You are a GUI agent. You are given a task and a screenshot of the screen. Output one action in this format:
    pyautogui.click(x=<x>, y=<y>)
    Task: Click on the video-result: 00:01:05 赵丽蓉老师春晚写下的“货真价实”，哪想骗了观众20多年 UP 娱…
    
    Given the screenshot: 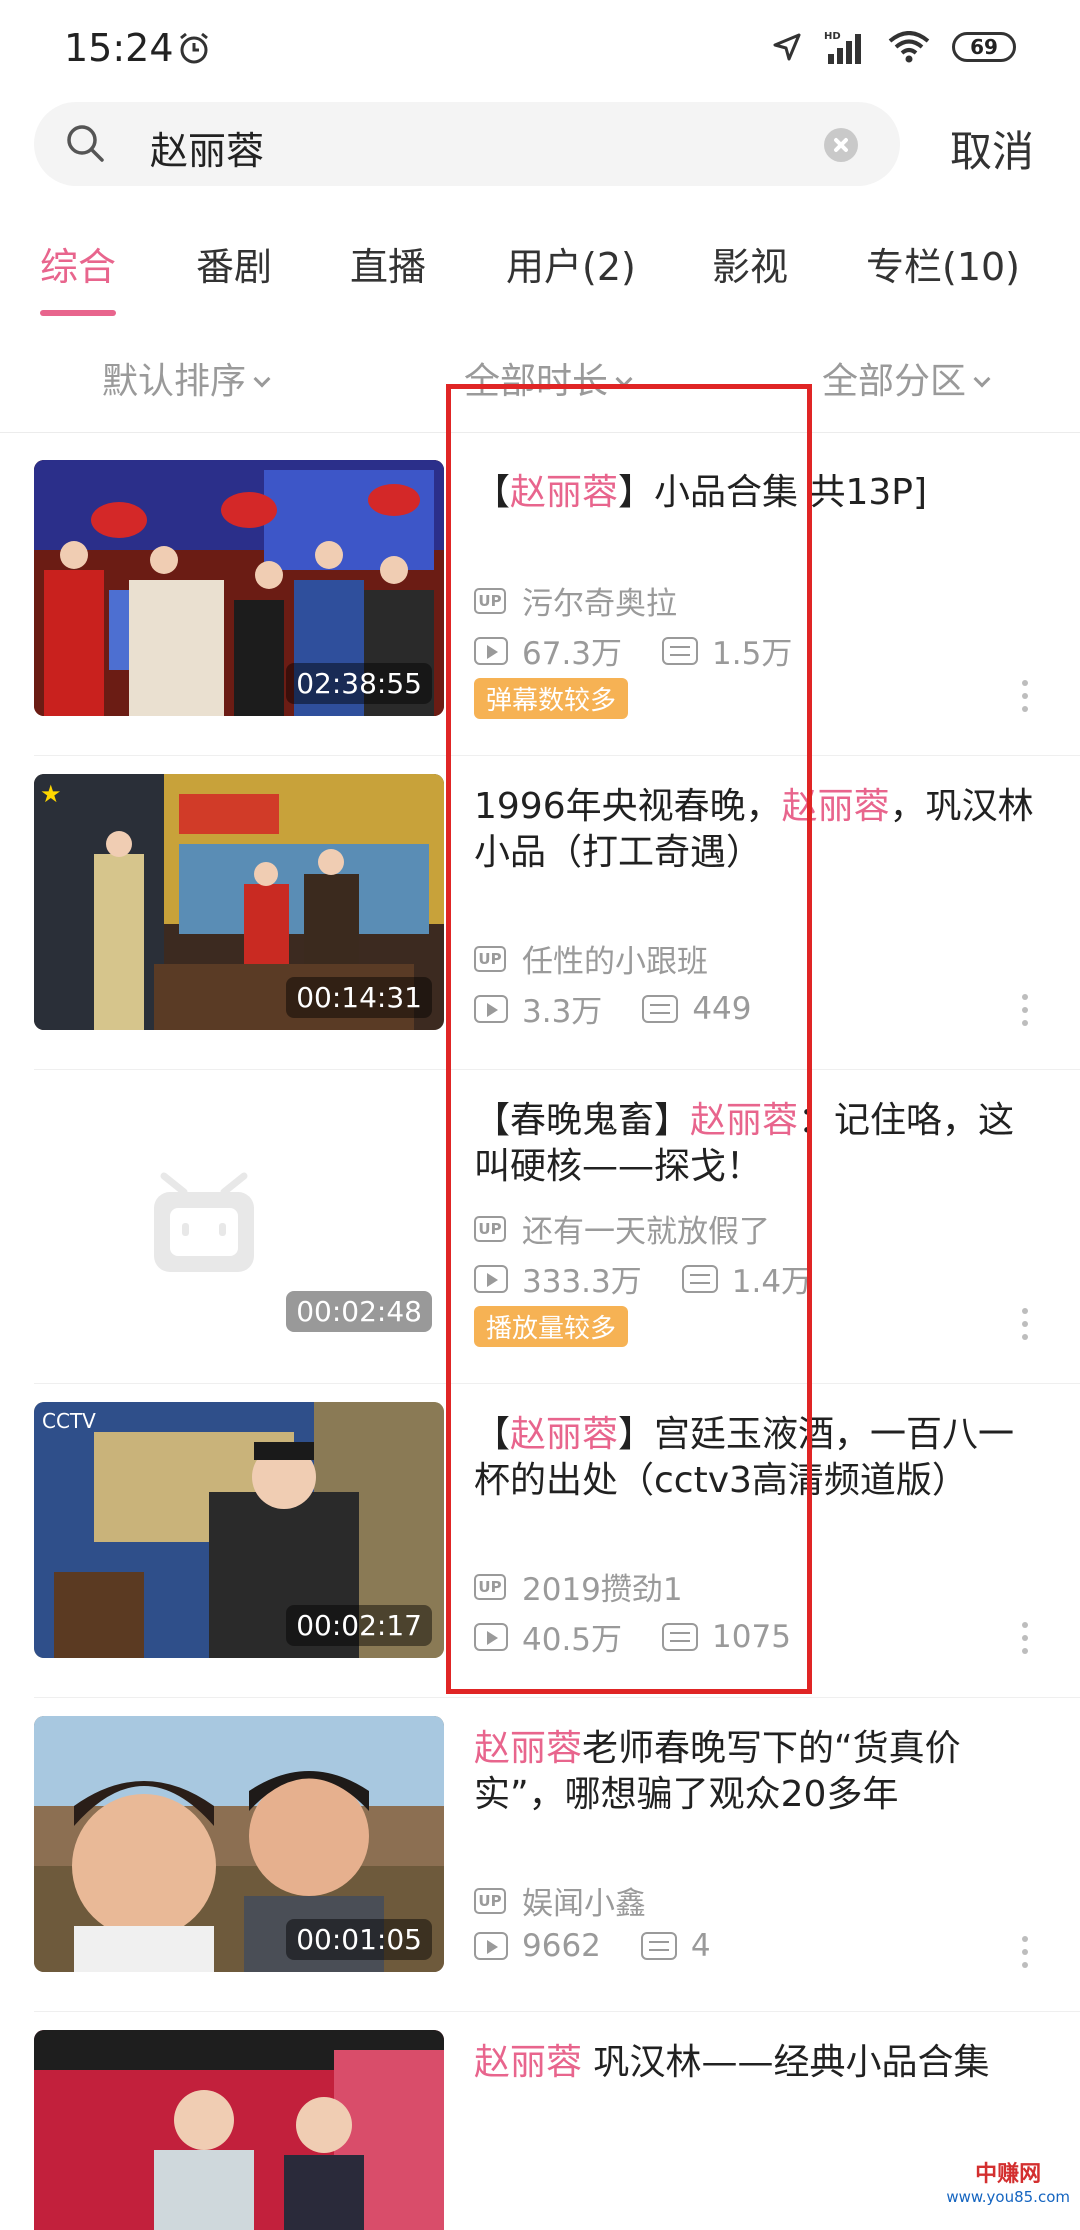 What is the action you would take?
    pyautogui.click(x=540, y=1855)
    